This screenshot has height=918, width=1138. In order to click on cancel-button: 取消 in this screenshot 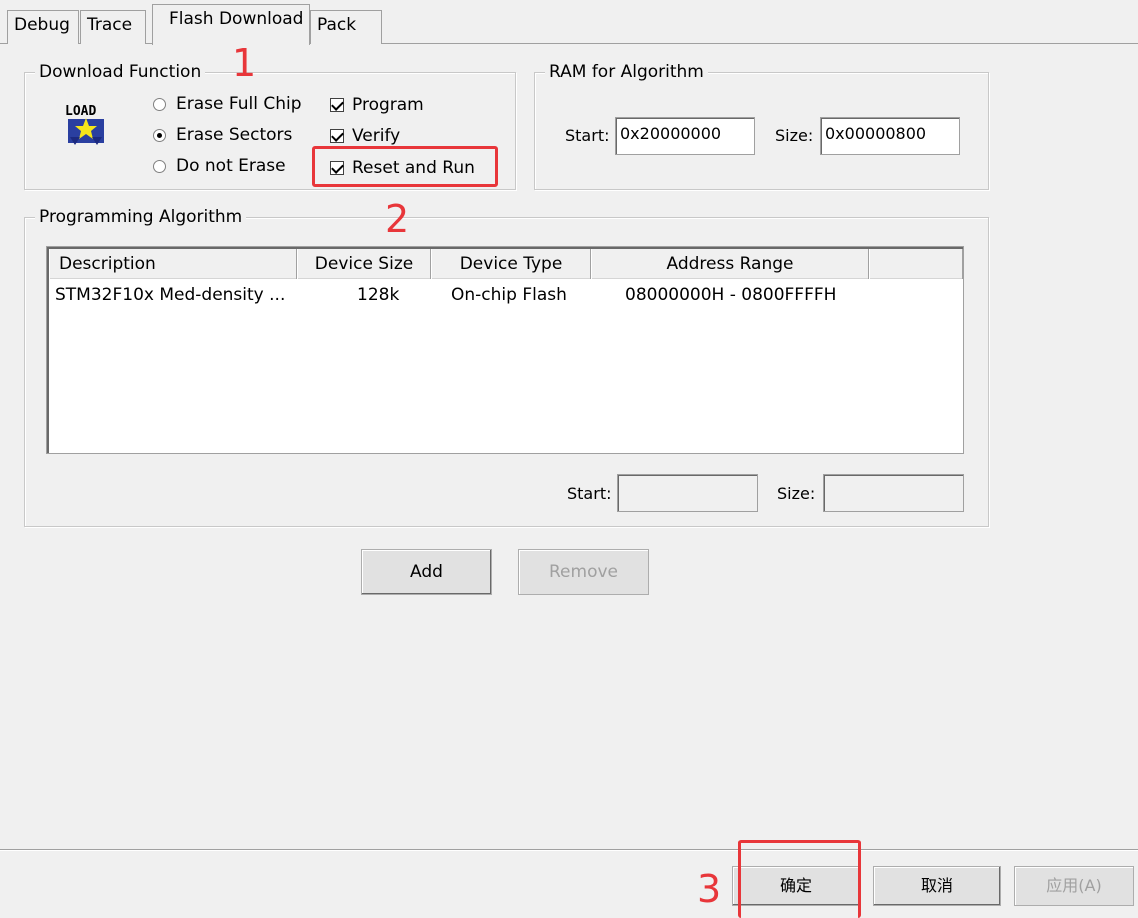, I will do `click(937, 886)`.